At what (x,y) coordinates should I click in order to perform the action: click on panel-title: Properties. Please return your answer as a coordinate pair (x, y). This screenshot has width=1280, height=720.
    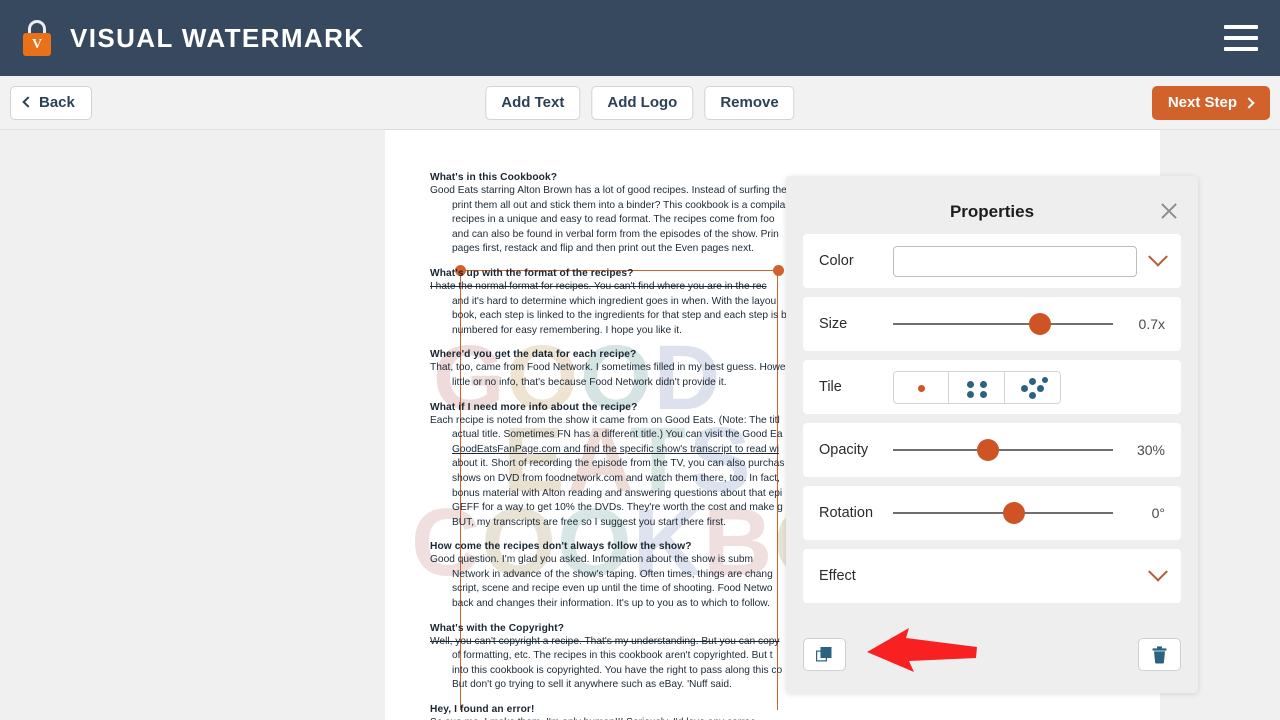
    Looking at the image, I should click on (992, 211).